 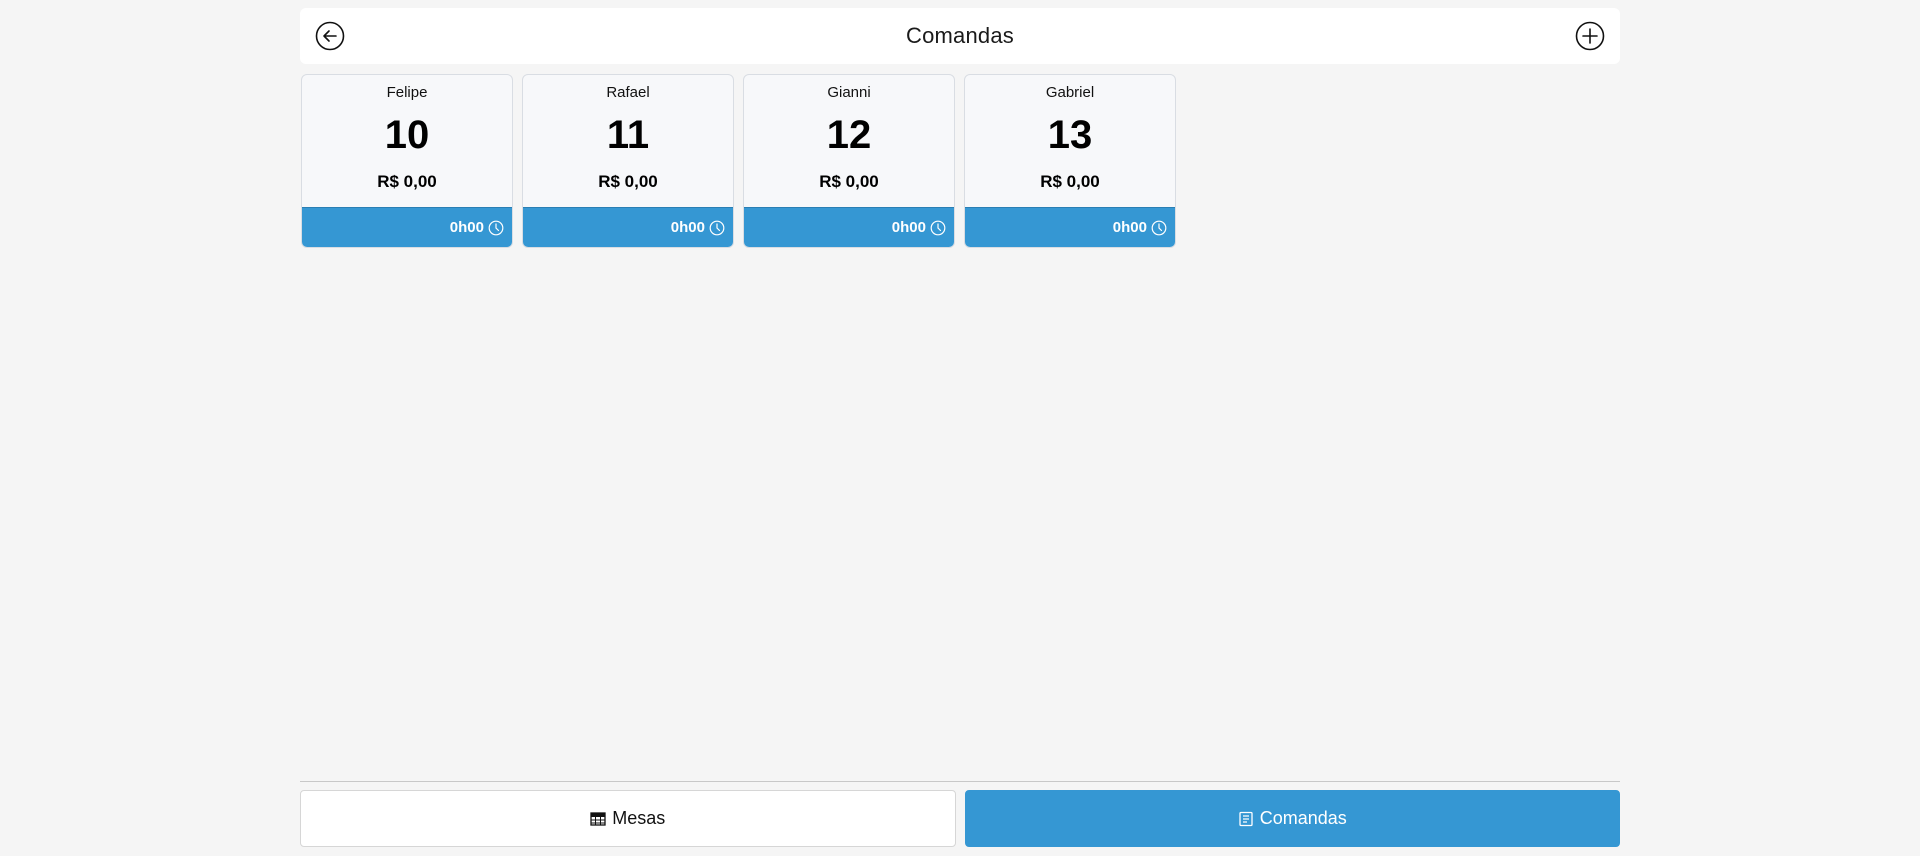 I want to click on comanda-customer-name: Gabriel, so click(x=1070, y=92).